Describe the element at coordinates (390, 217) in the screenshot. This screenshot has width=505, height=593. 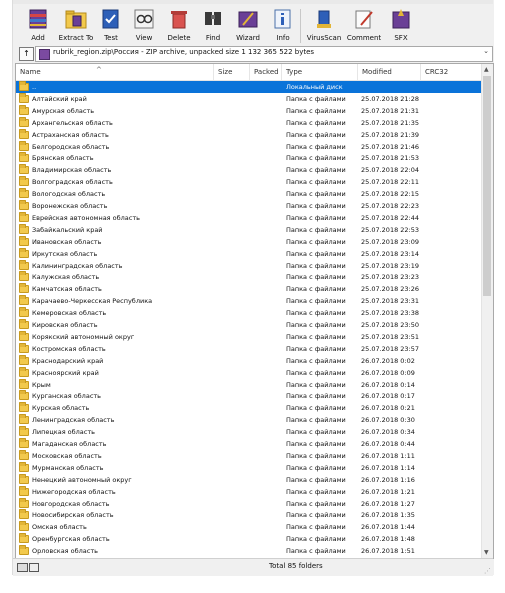
I see `row-modified: 25.07.2018 22:44` at that location.